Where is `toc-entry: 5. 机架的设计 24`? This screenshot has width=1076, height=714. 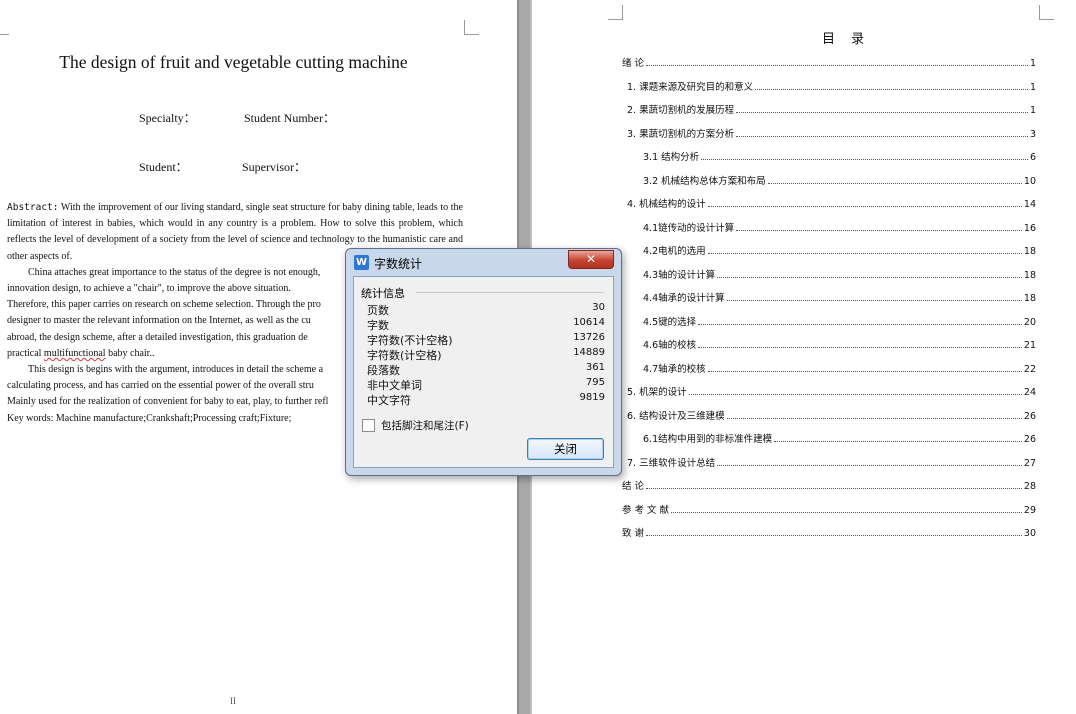
toc-entry: 5. 机架的设计 24 is located at coordinates (829, 391).